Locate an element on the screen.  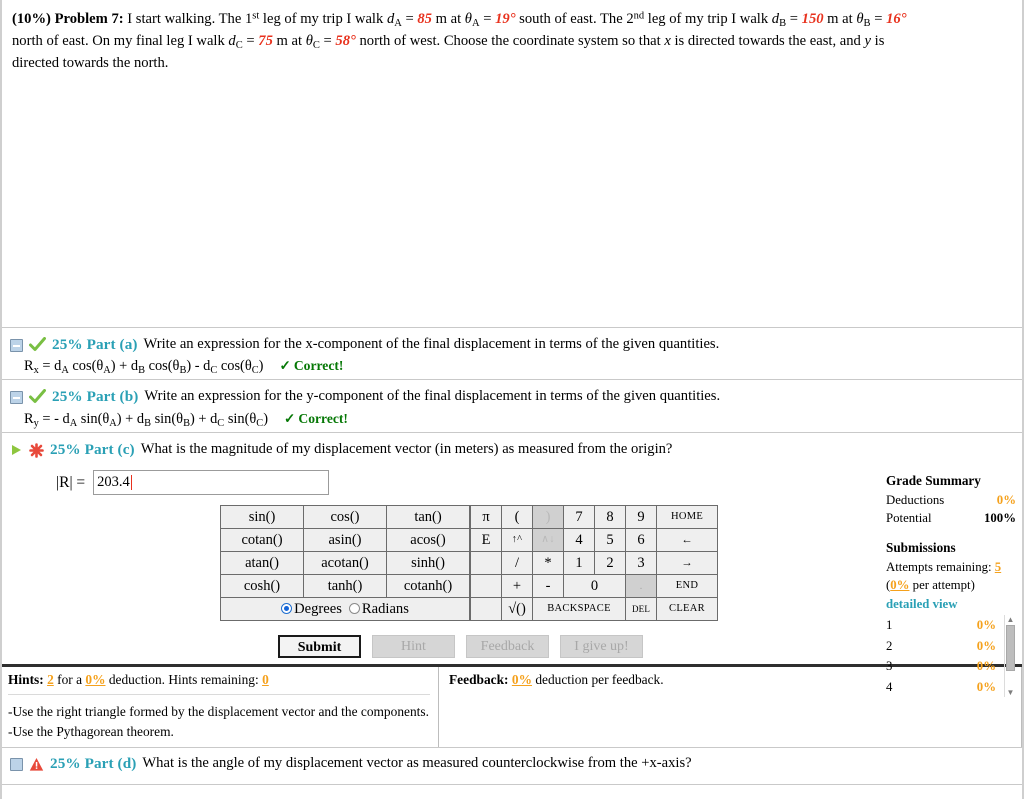
statement-text-7: is directed towards the east, and is located at coordinates (767, 41).